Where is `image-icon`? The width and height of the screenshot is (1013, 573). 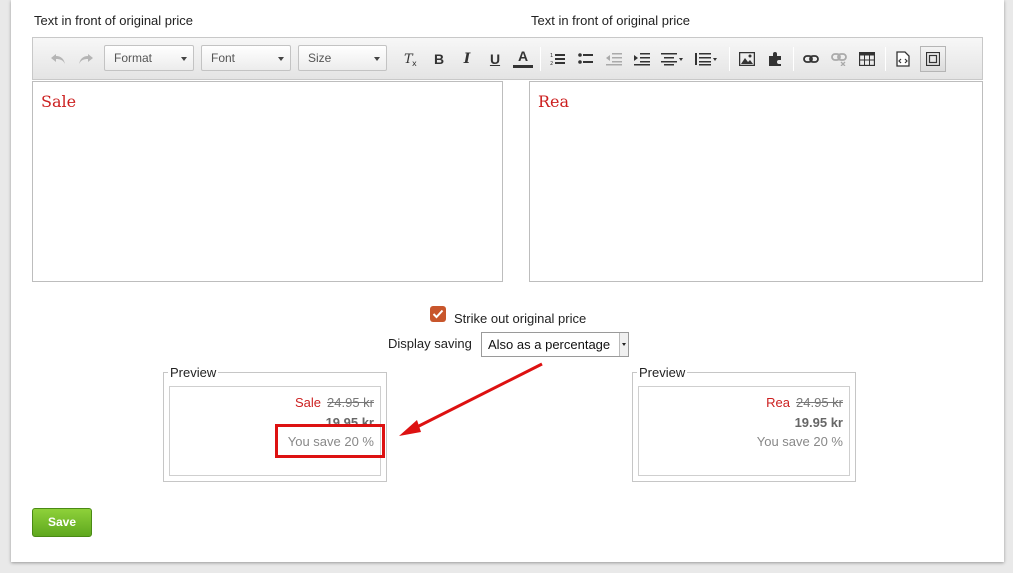
image-icon is located at coordinates (747, 59).